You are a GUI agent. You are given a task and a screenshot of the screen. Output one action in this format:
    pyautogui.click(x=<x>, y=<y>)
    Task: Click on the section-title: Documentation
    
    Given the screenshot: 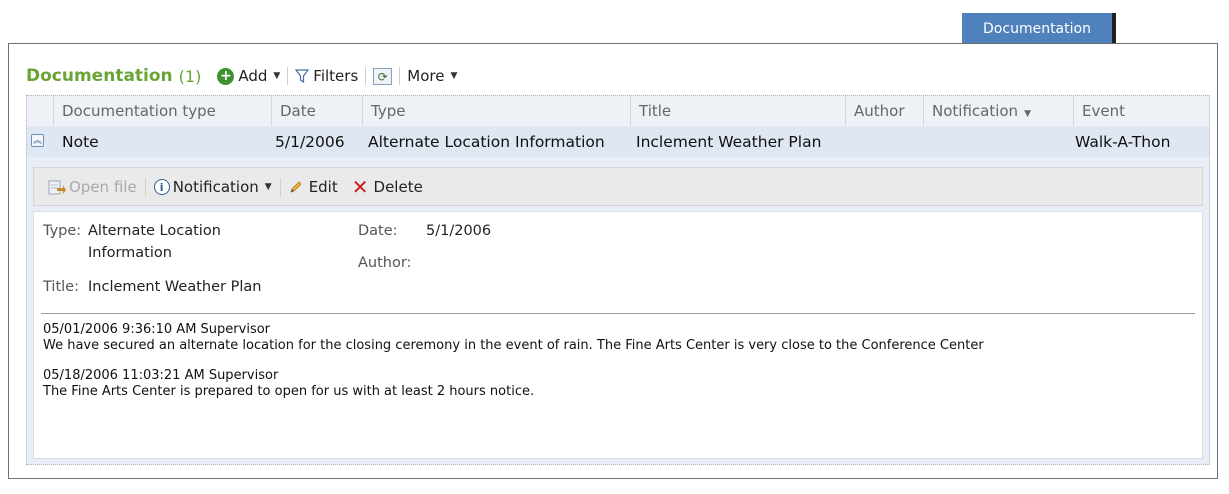 What is the action you would take?
    pyautogui.click(x=99, y=76)
    